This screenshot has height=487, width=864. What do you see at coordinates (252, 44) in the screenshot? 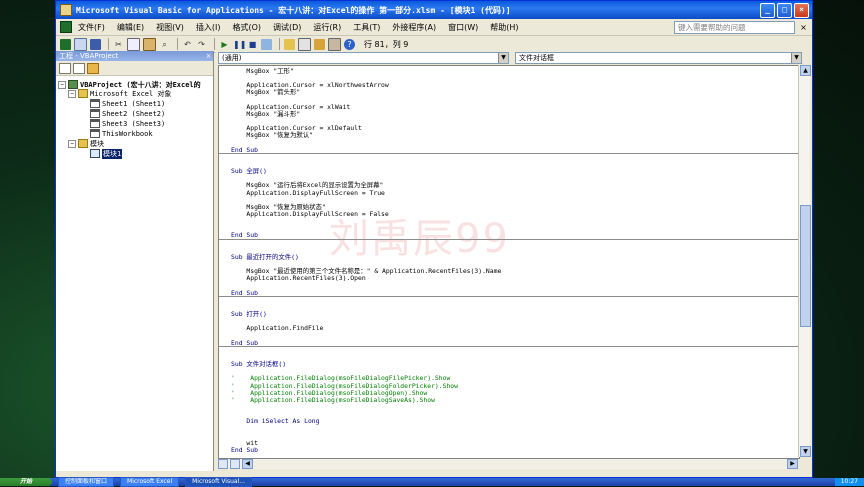
I see `reset-icon: ■` at bounding box center [252, 44].